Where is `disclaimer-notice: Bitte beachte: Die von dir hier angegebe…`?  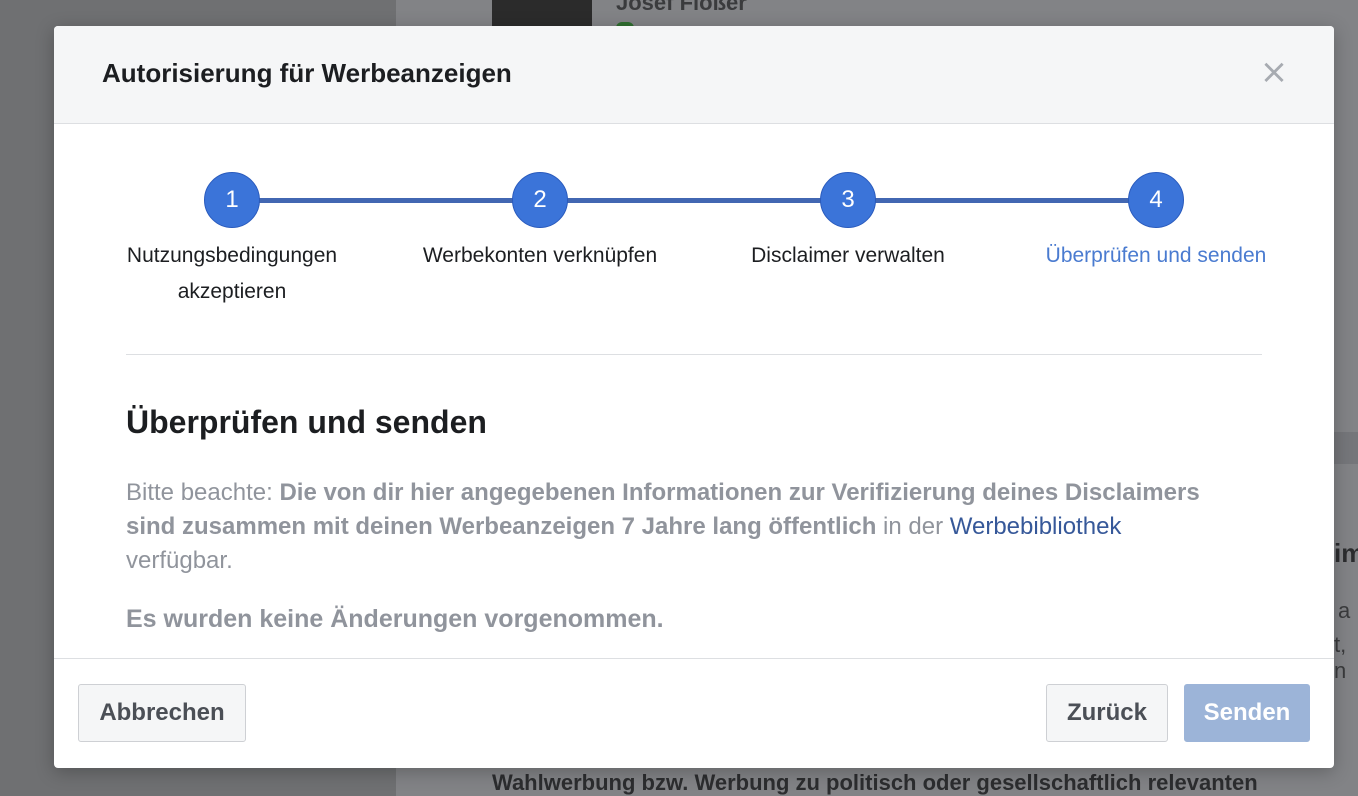
disclaimer-notice: Bitte beachte: Die von dir hier angegebe… is located at coordinates (666, 527).